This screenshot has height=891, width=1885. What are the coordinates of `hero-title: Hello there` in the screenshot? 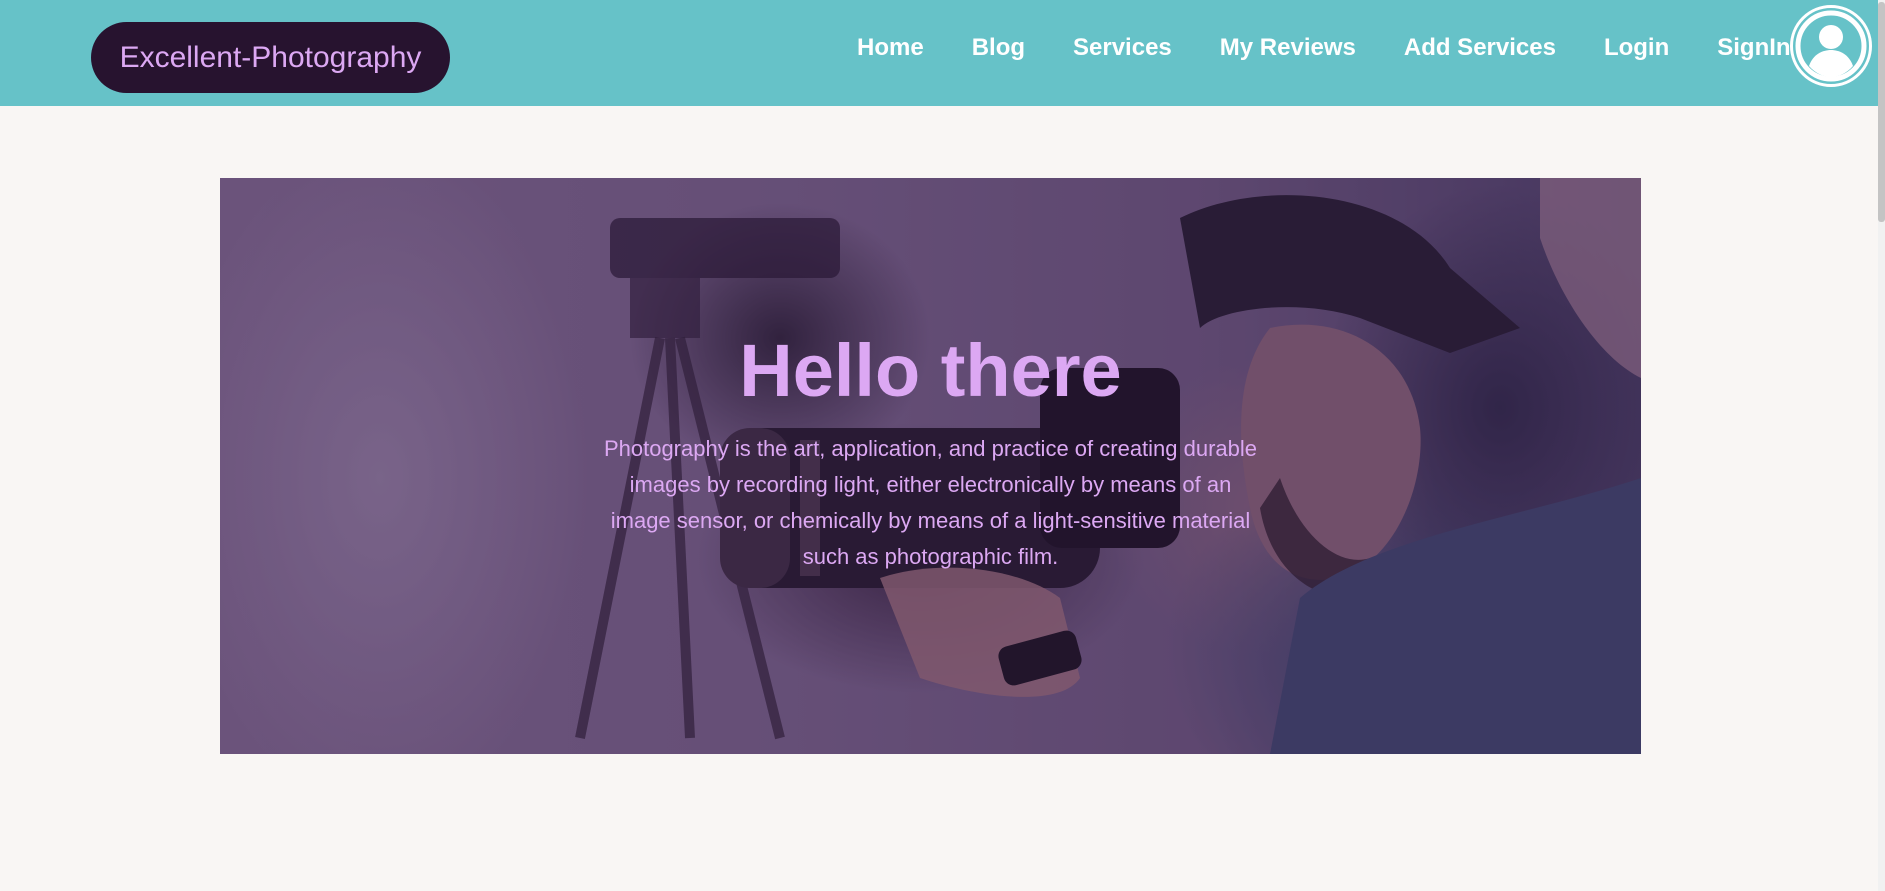 It's located at (930, 370).